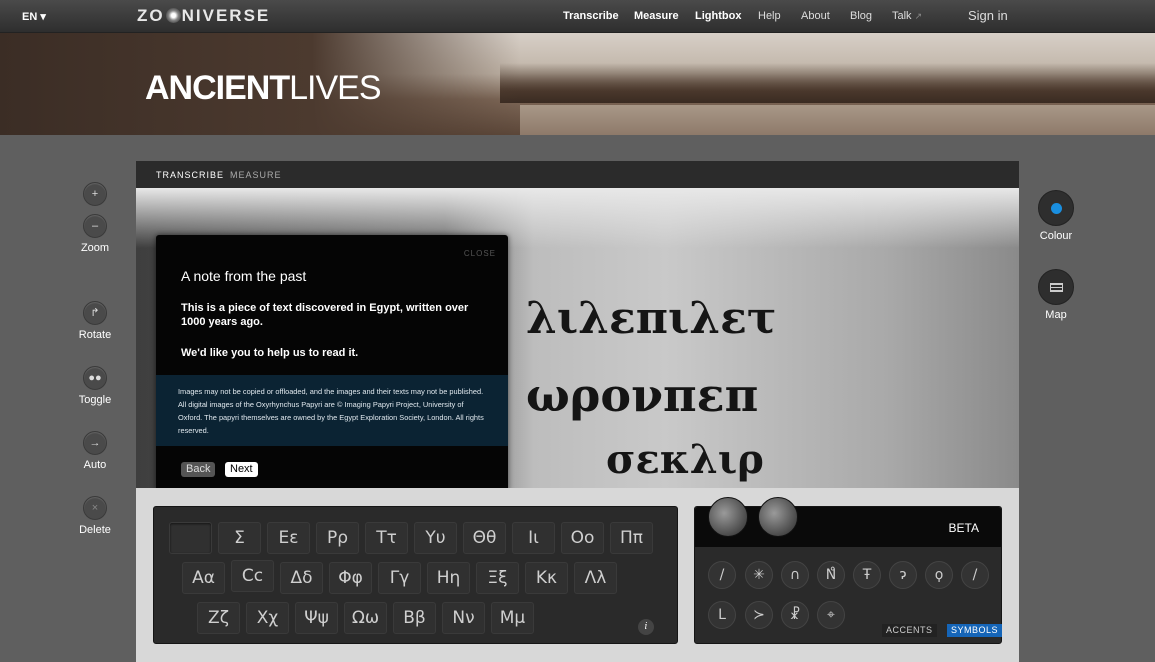  What do you see at coordinates (484, 538) in the screenshot?
I see `keyboard-key: Θθ` at bounding box center [484, 538].